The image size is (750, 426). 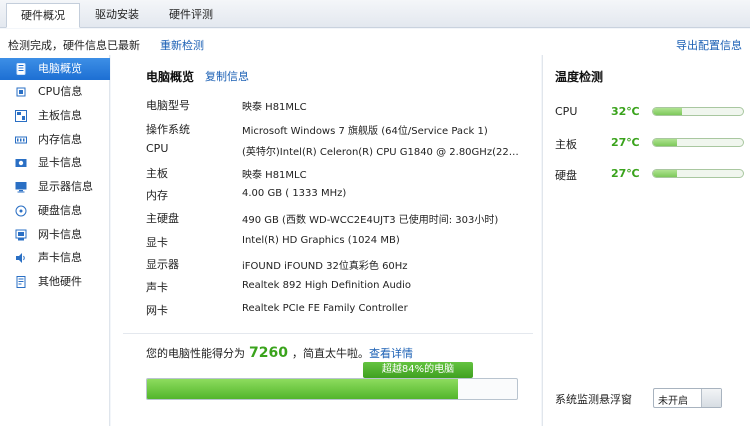 I want to click on divider, so click(x=328, y=333).